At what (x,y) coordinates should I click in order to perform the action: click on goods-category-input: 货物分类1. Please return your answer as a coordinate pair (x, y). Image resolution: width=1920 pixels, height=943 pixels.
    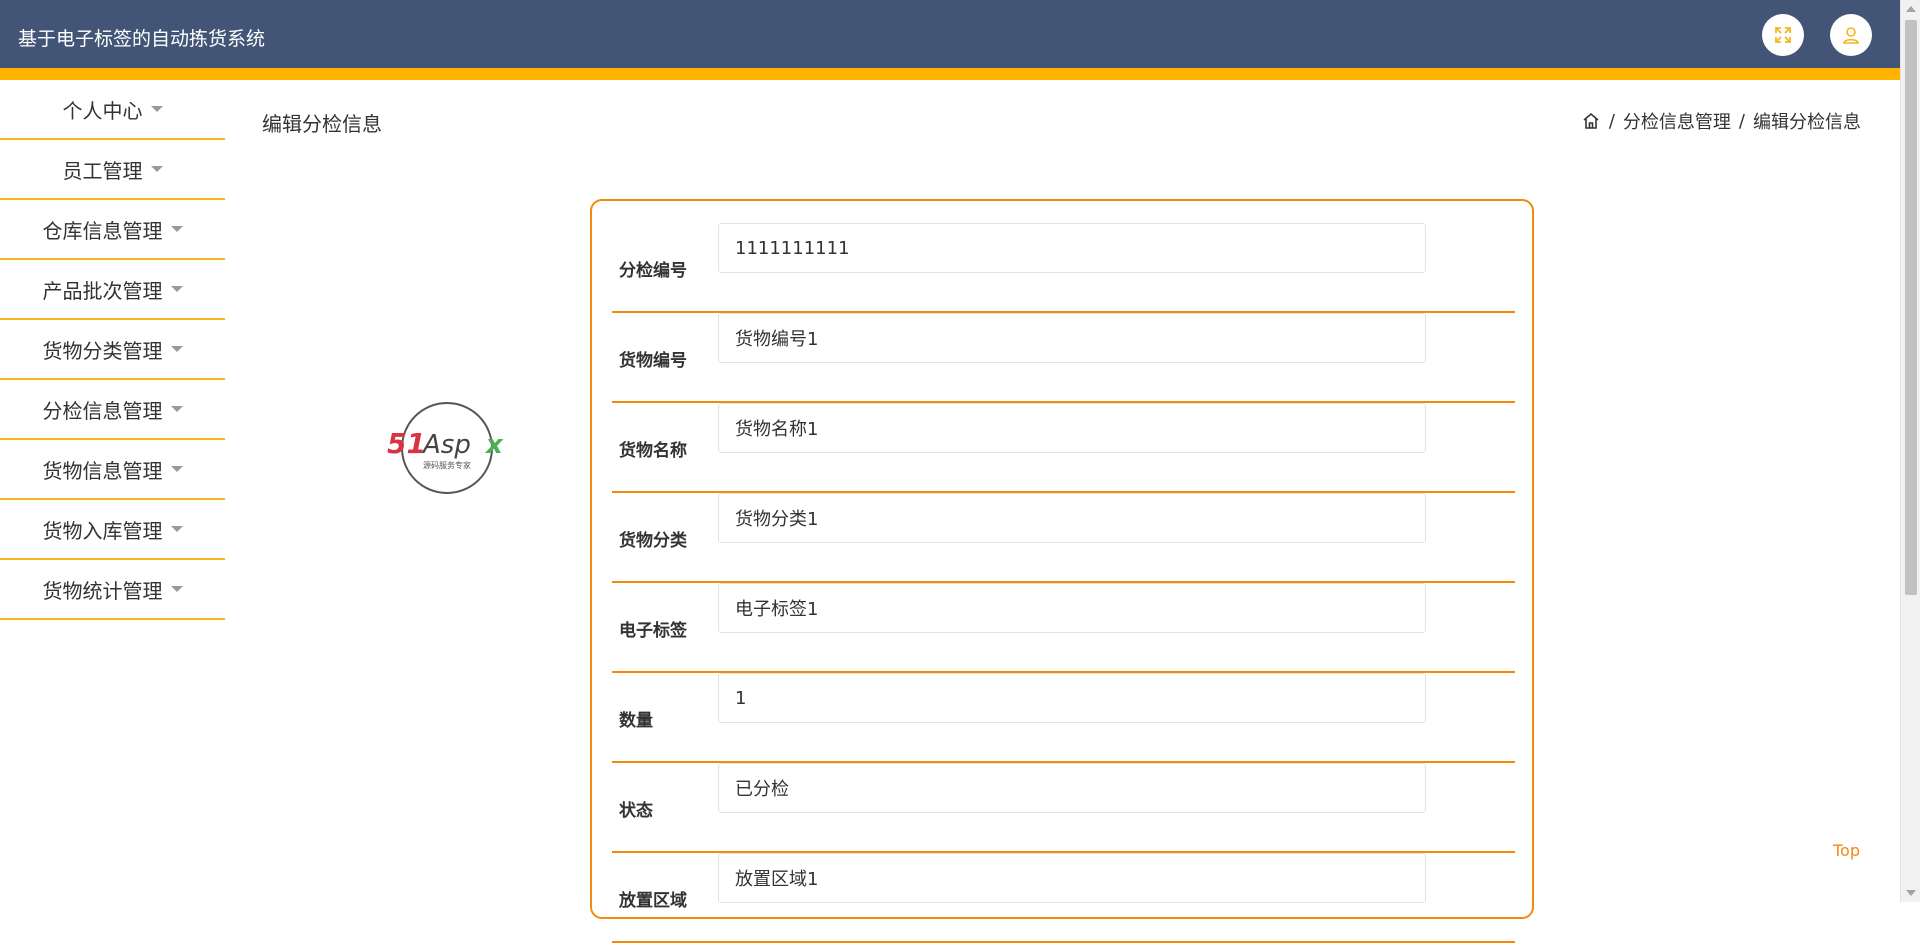
    Looking at the image, I should click on (1072, 518).